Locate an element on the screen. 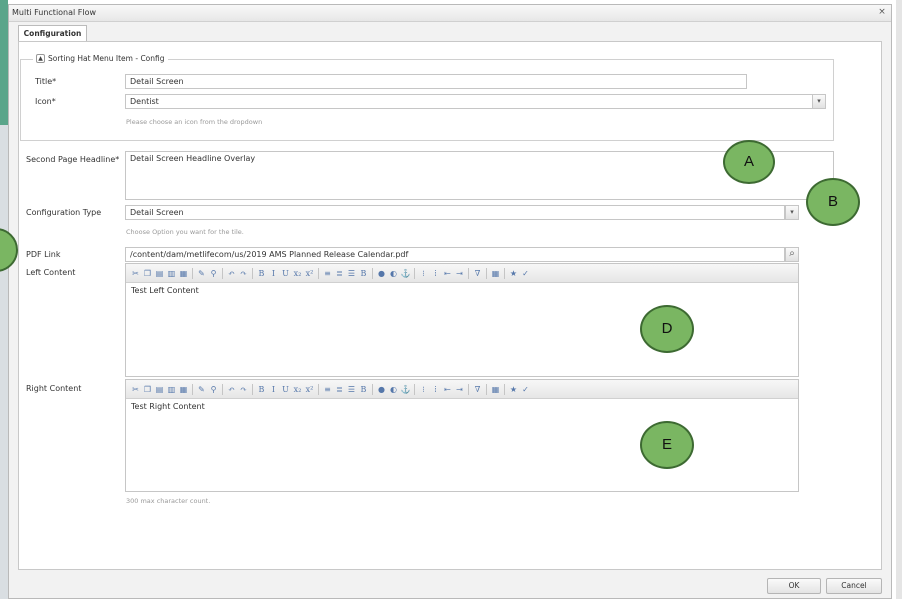 The width and height of the screenshot is (902, 599). icon-dropdown-icon: ▾ is located at coordinates (819, 101).